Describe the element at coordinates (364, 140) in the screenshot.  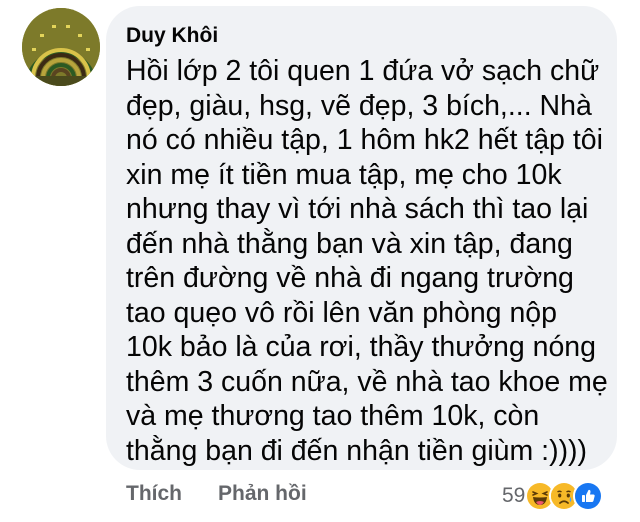
I see `comment-line: nó có nhiều tập, 1 hôm hk2 hết tập tôi` at that location.